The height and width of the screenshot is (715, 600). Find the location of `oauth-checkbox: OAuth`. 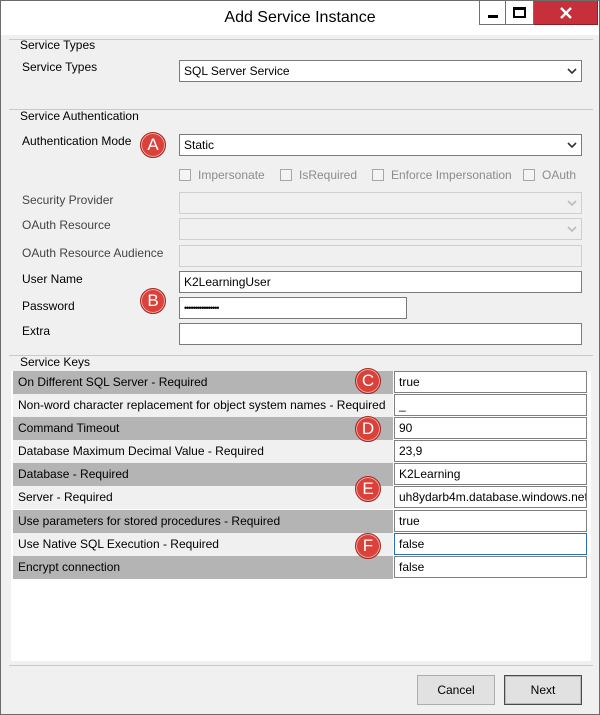

oauth-checkbox: OAuth is located at coordinates (549, 175).